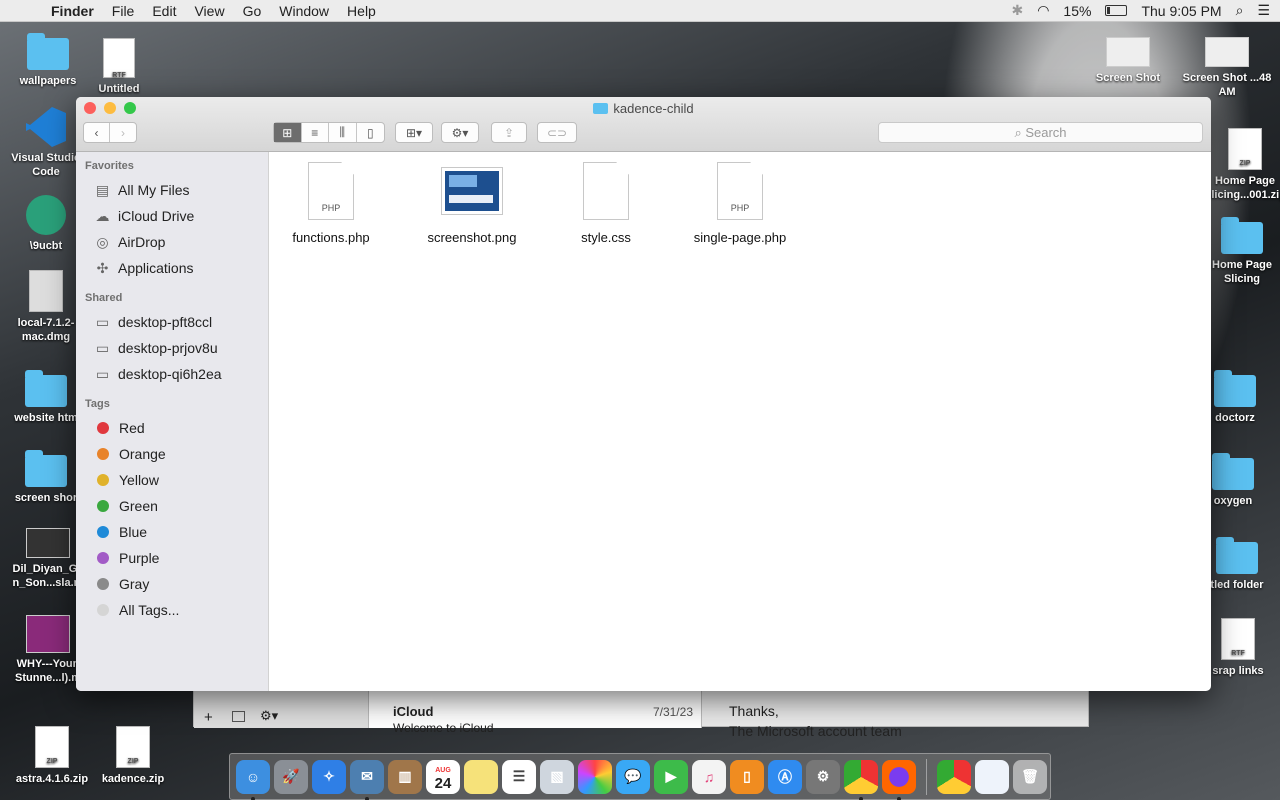  What do you see at coordinates (1040, 132) in the screenshot?
I see `search-input: ⌕ Search` at bounding box center [1040, 132].